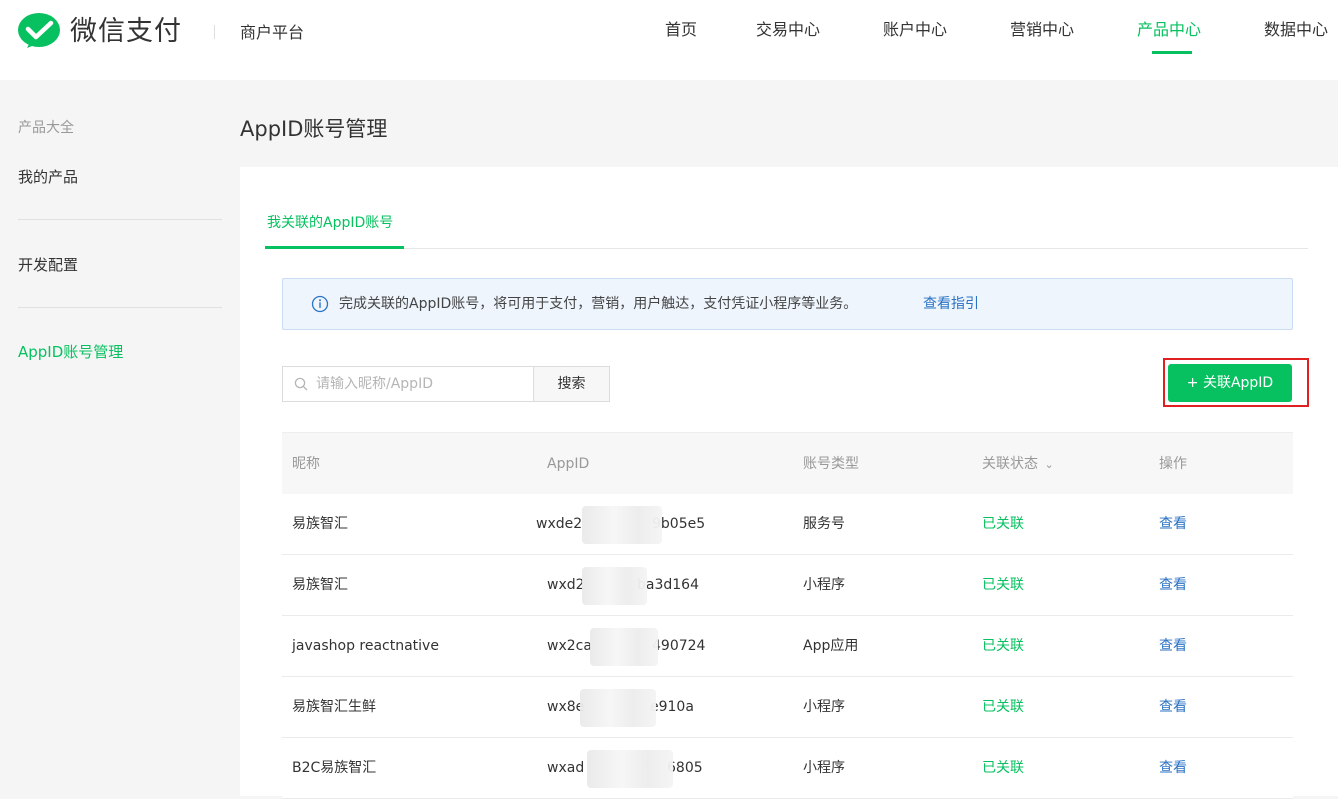  What do you see at coordinates (48, 265) in the screenshot?
I see `sidebar-item-dev-config: 开发配置` at bounding box center [48, 265].